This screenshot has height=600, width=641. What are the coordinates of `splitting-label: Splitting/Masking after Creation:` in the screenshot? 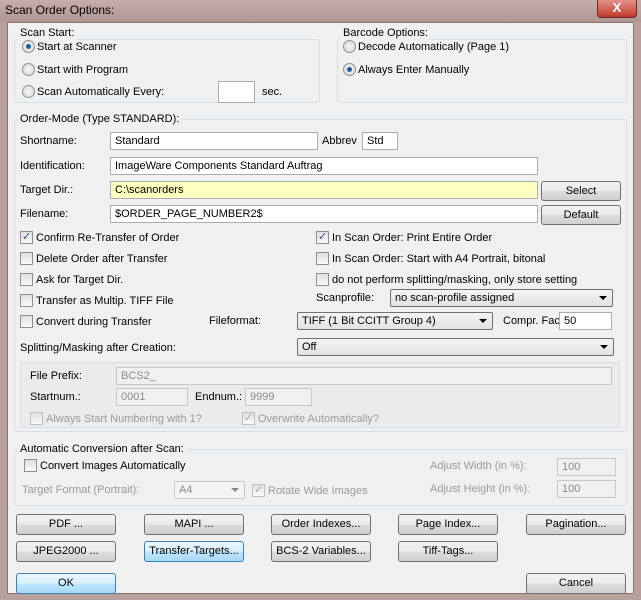 It's located at (98, 348).